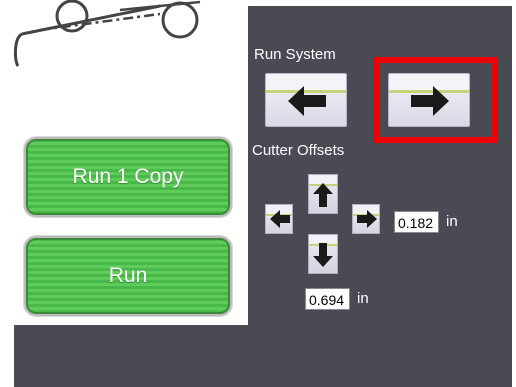  What do you see at coordinates (327, 299) in the screenshot?
I see `y-offset-field: 0.694` at bounding box center [327, 299].